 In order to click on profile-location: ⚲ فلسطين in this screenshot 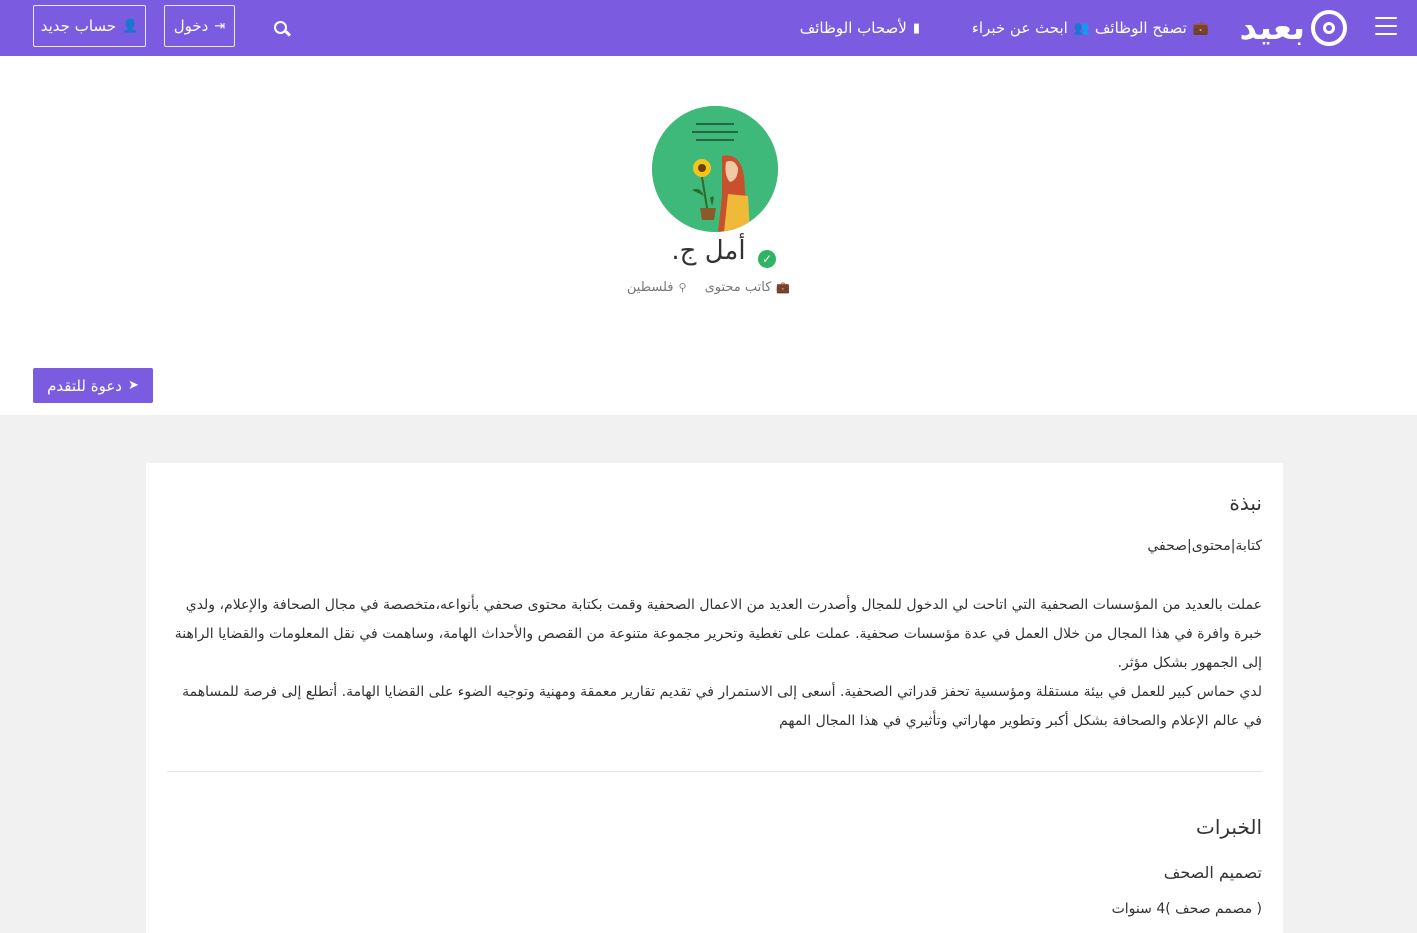, I will do `click(657, 287)`.